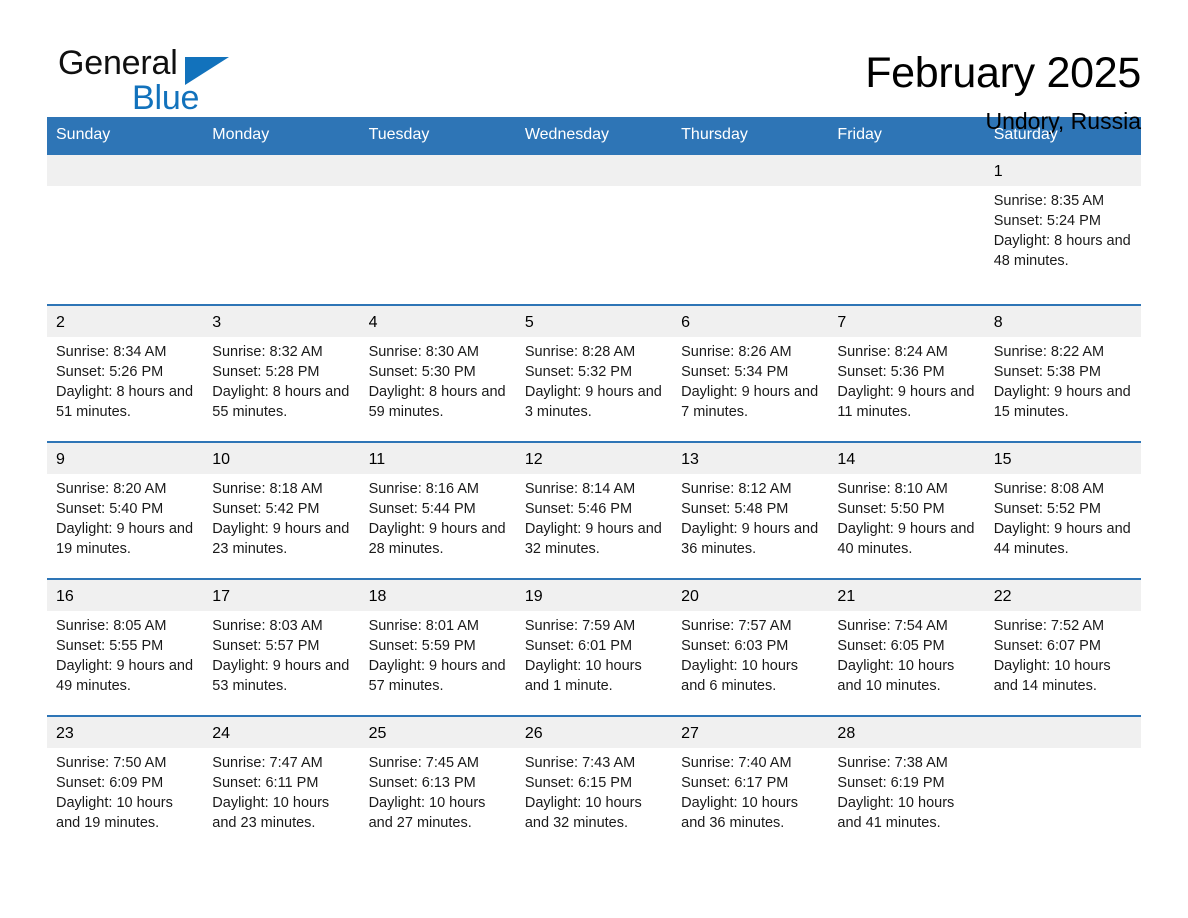 This screenshot has width=1188, height=918. Describe the element at coordinates (125, 402) in the screenshot. I see `daylight-text: Daylight: 8 hours and 51 minutes.` at that location.